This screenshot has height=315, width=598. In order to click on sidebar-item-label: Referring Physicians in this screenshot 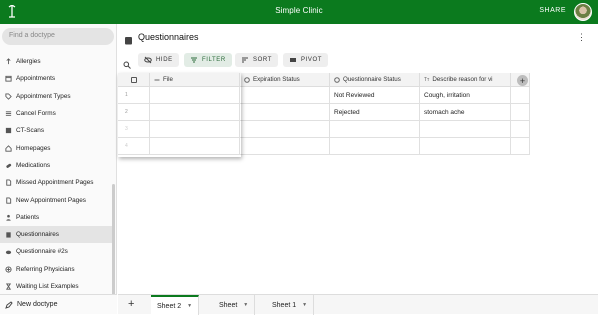, I will do `click(45, 269)`.